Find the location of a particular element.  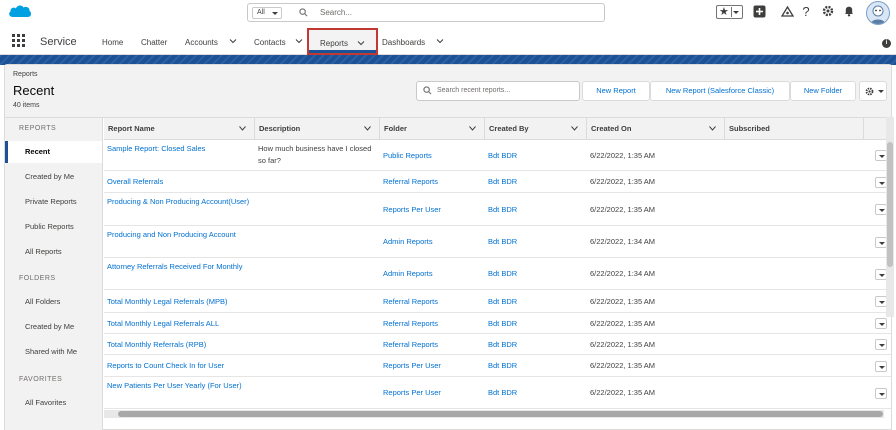

sidebar-item-public-reports: Public Reports is located at coordinates (53, 227).